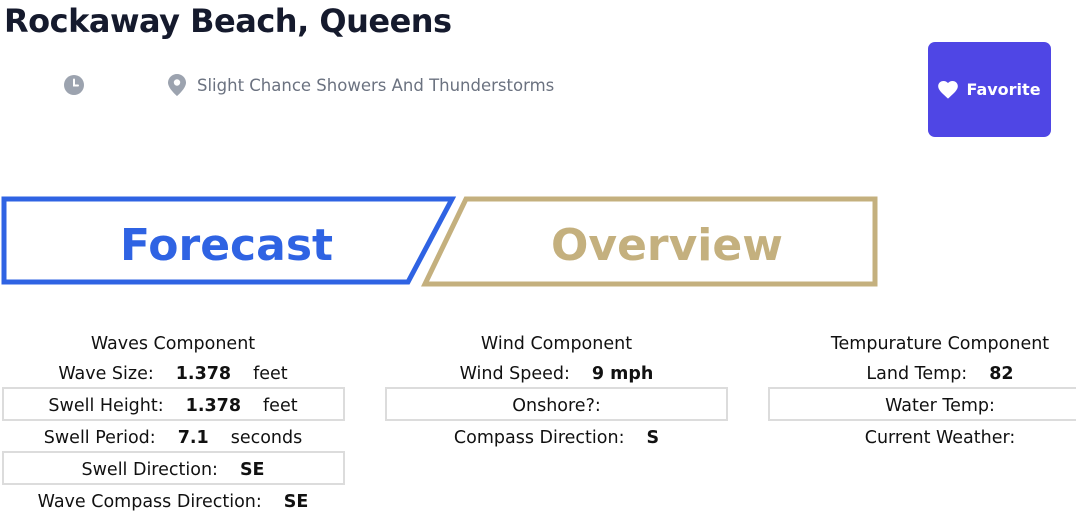  I want to click on land-temp-row: Land Temp: 82, so click(922, 374).